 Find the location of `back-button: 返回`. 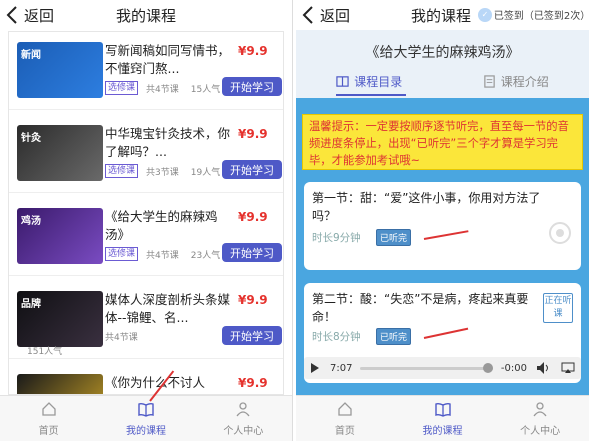

back-button: 返回 is located at coordinates (326, 15).